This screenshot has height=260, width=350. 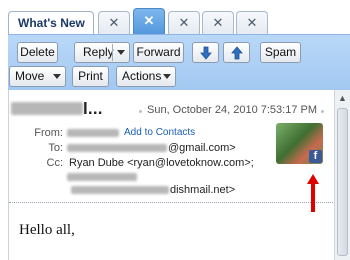 I want to click on forward-button: Forward, so click(x=158, y=52).